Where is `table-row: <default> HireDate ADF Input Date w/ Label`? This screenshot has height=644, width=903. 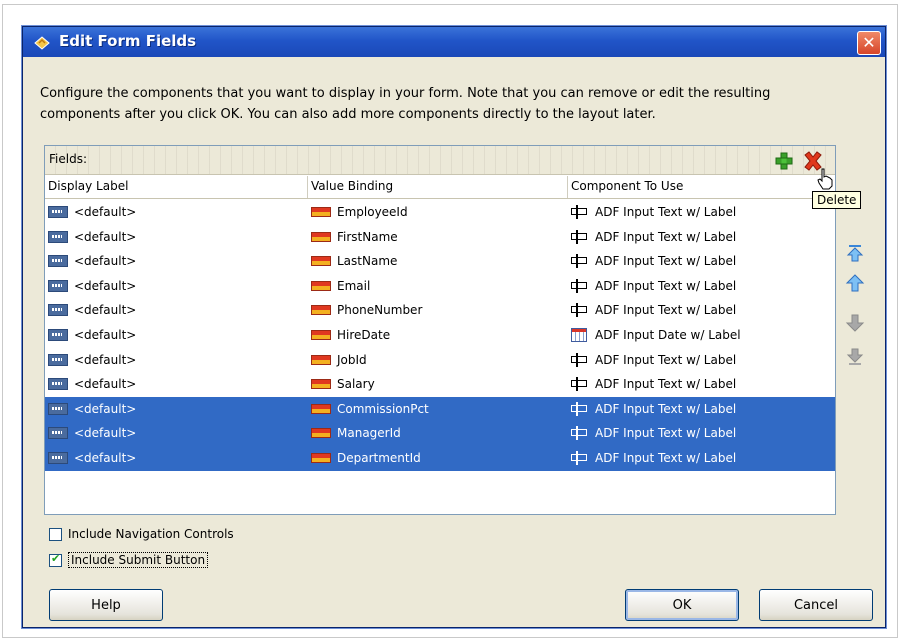 table-row: <default> HireDate ADF Input Date w/ Label is located at coordinates (440, 335).